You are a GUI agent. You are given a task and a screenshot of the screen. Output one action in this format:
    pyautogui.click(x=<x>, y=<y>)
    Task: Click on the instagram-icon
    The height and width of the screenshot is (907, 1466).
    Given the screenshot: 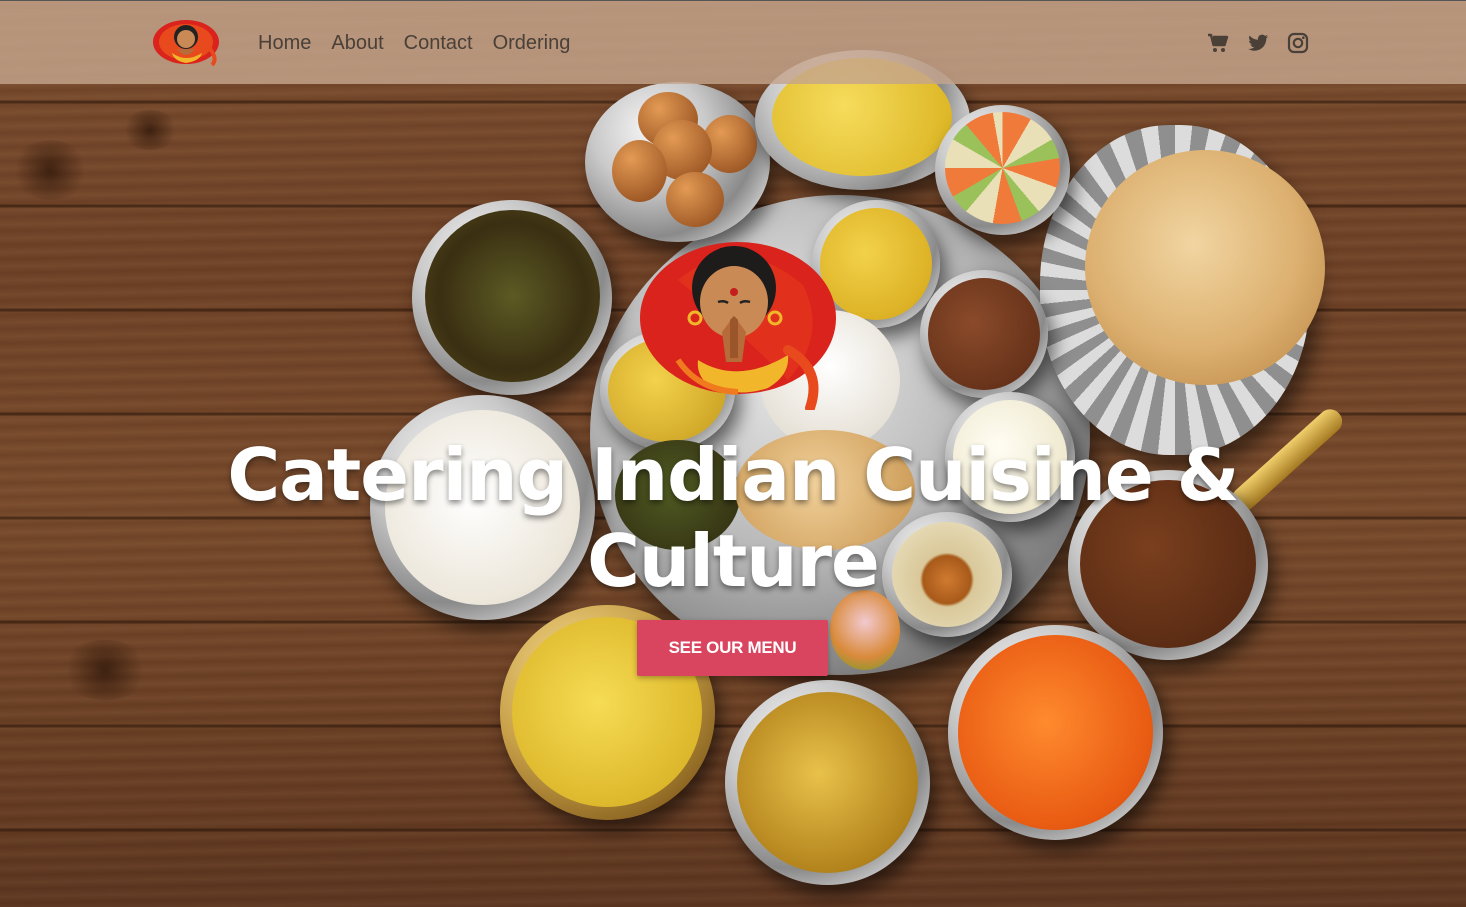 What is the action you would take?
    pyautogui.click(x=1298, y=43)
    